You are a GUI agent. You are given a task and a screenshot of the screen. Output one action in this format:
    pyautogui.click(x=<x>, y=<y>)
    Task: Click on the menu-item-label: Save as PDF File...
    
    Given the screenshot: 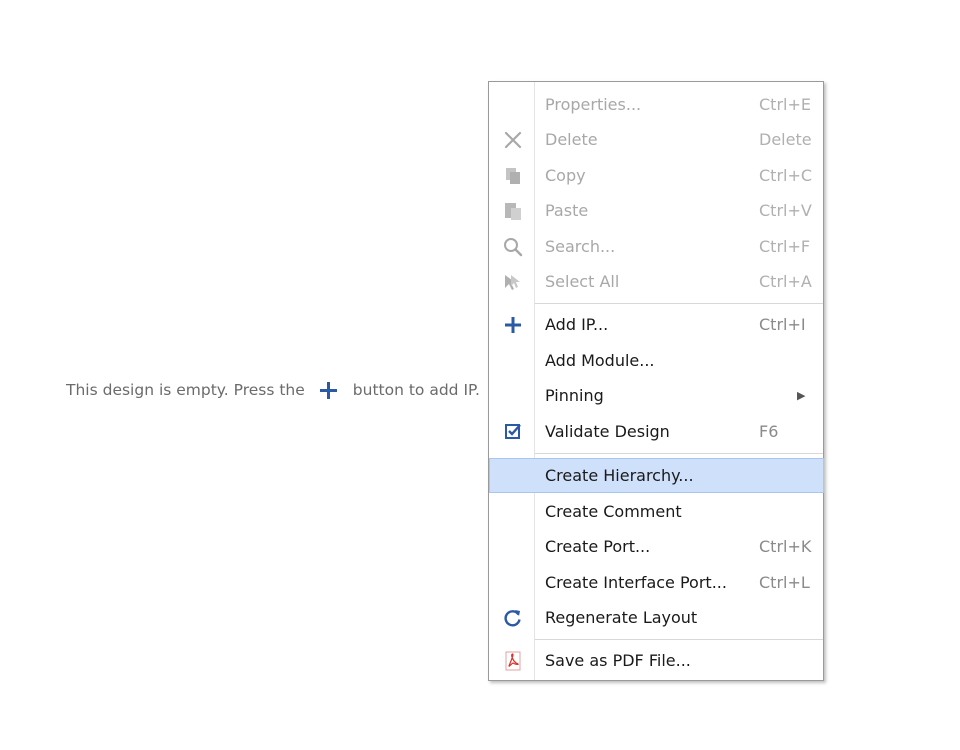 What is the action you would take?
    pyautogui.click(x=618, y=660)
    